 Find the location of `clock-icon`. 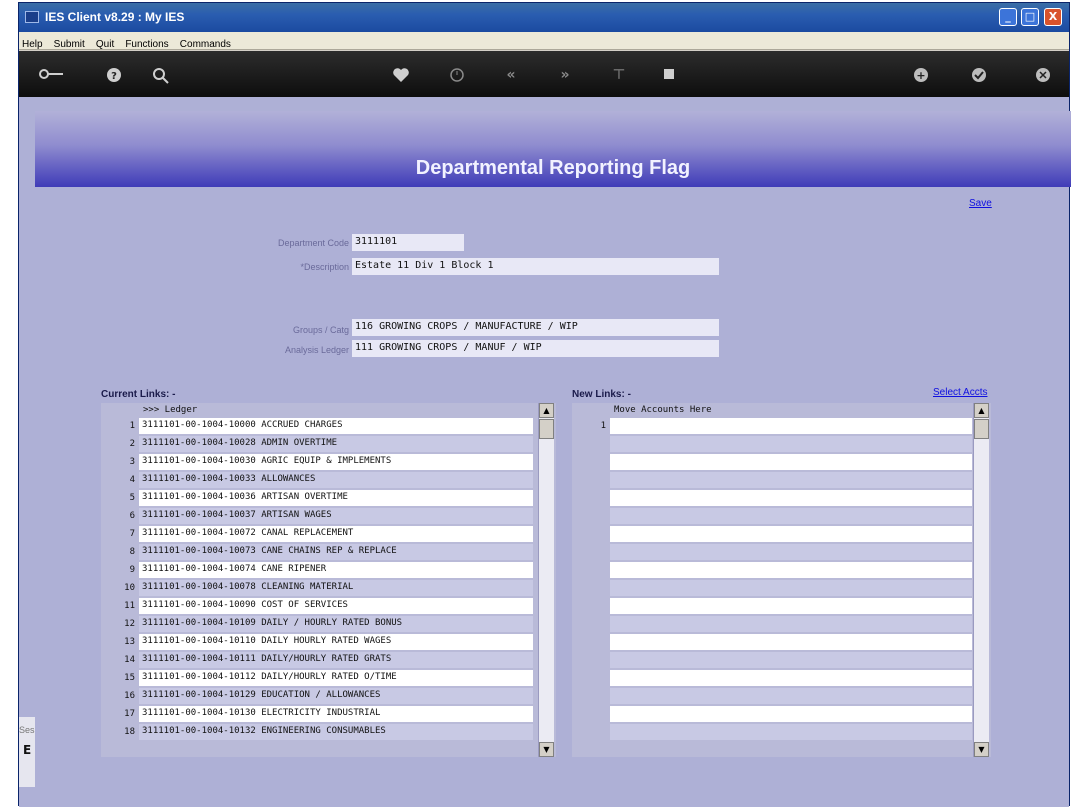

clock-icon is located at coordinates (457, 75).